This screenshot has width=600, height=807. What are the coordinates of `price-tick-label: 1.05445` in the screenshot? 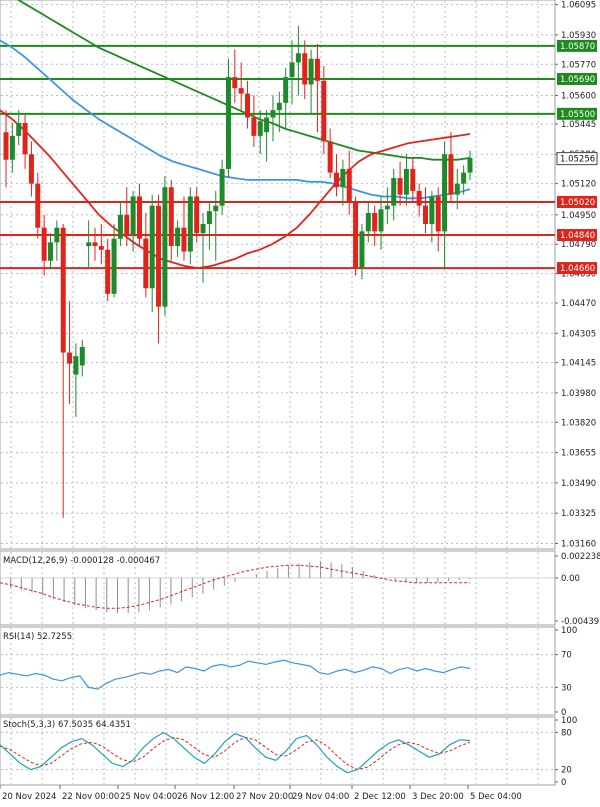 It's located at (578, 125).